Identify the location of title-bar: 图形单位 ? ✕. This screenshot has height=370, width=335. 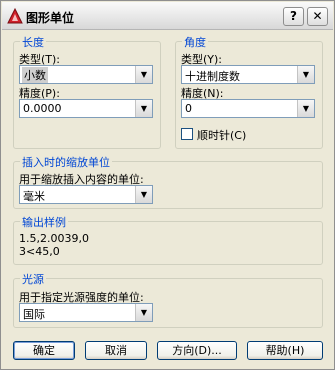
(167, 16).